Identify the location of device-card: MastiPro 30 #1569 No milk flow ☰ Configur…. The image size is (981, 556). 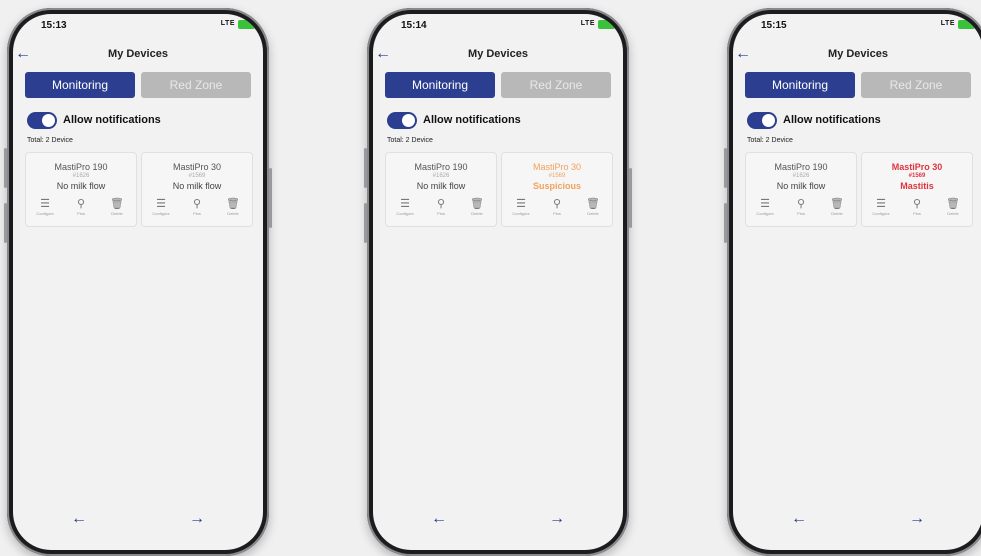
(197, 189).